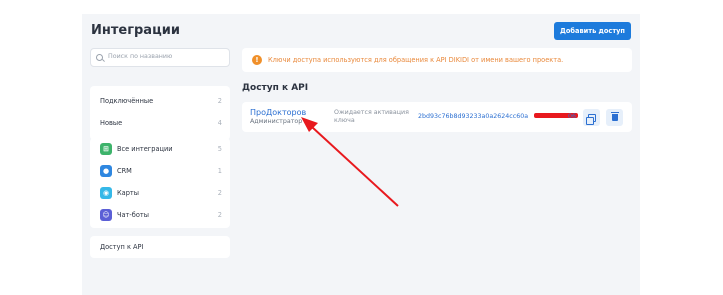 The height and width of the screenshot is (295, 723). Describe the element at coordinates (355, 166) in the screenshot. I see `arrow-shaft` at that location.